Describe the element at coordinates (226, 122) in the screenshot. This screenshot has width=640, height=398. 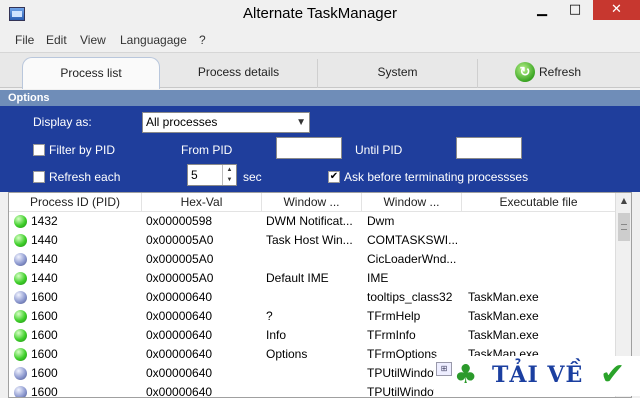
I see `display-as-select: All processes ▼` at that location.